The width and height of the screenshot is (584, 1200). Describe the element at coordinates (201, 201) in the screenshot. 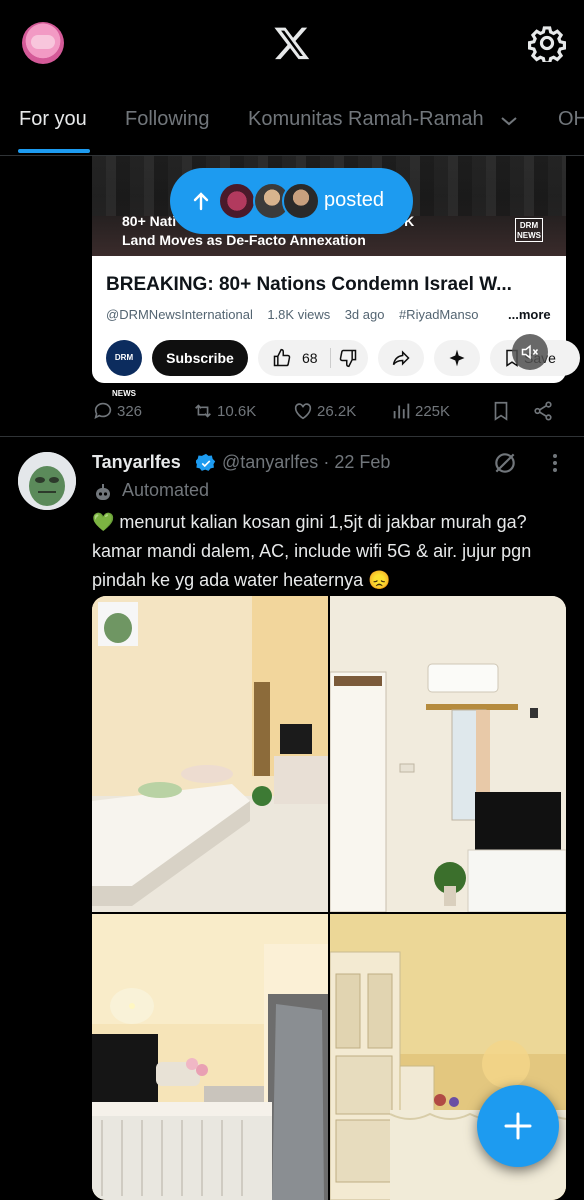

I see `arrow-up-icon` at that location.